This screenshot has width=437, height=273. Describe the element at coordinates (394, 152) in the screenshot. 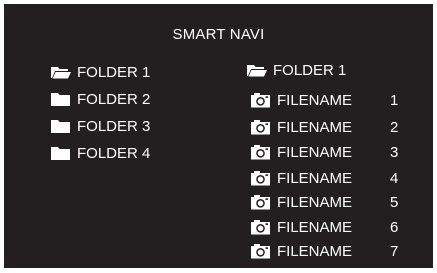

I see `file-number: 3` at that location.